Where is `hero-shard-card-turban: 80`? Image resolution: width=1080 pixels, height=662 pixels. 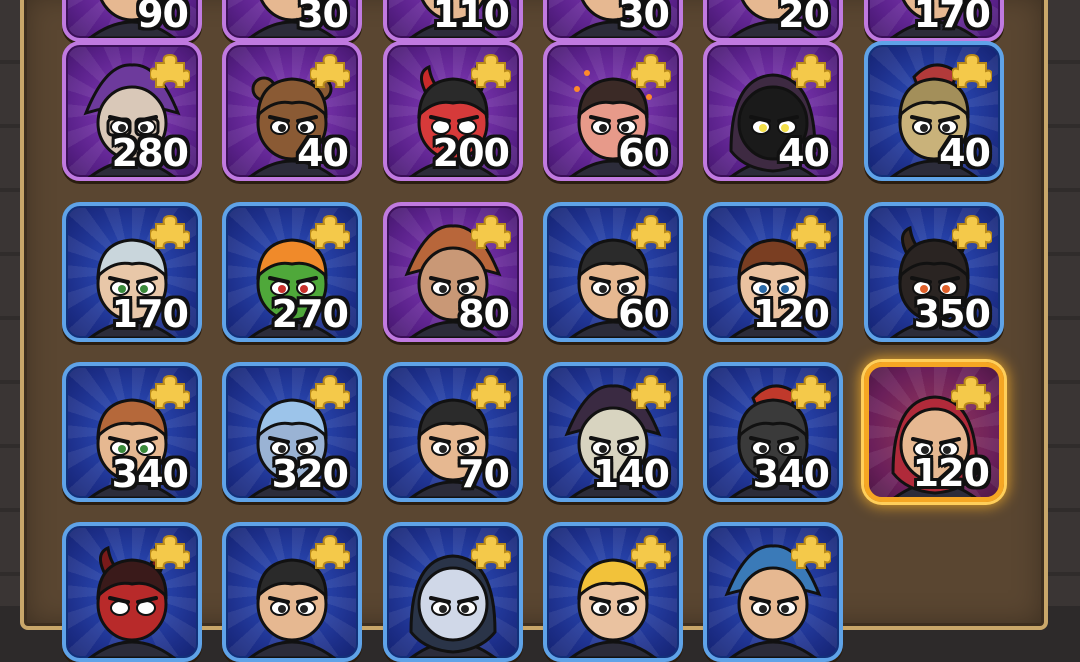 hero-shard-card-turban: 80 is located at coordinates (453, 272).